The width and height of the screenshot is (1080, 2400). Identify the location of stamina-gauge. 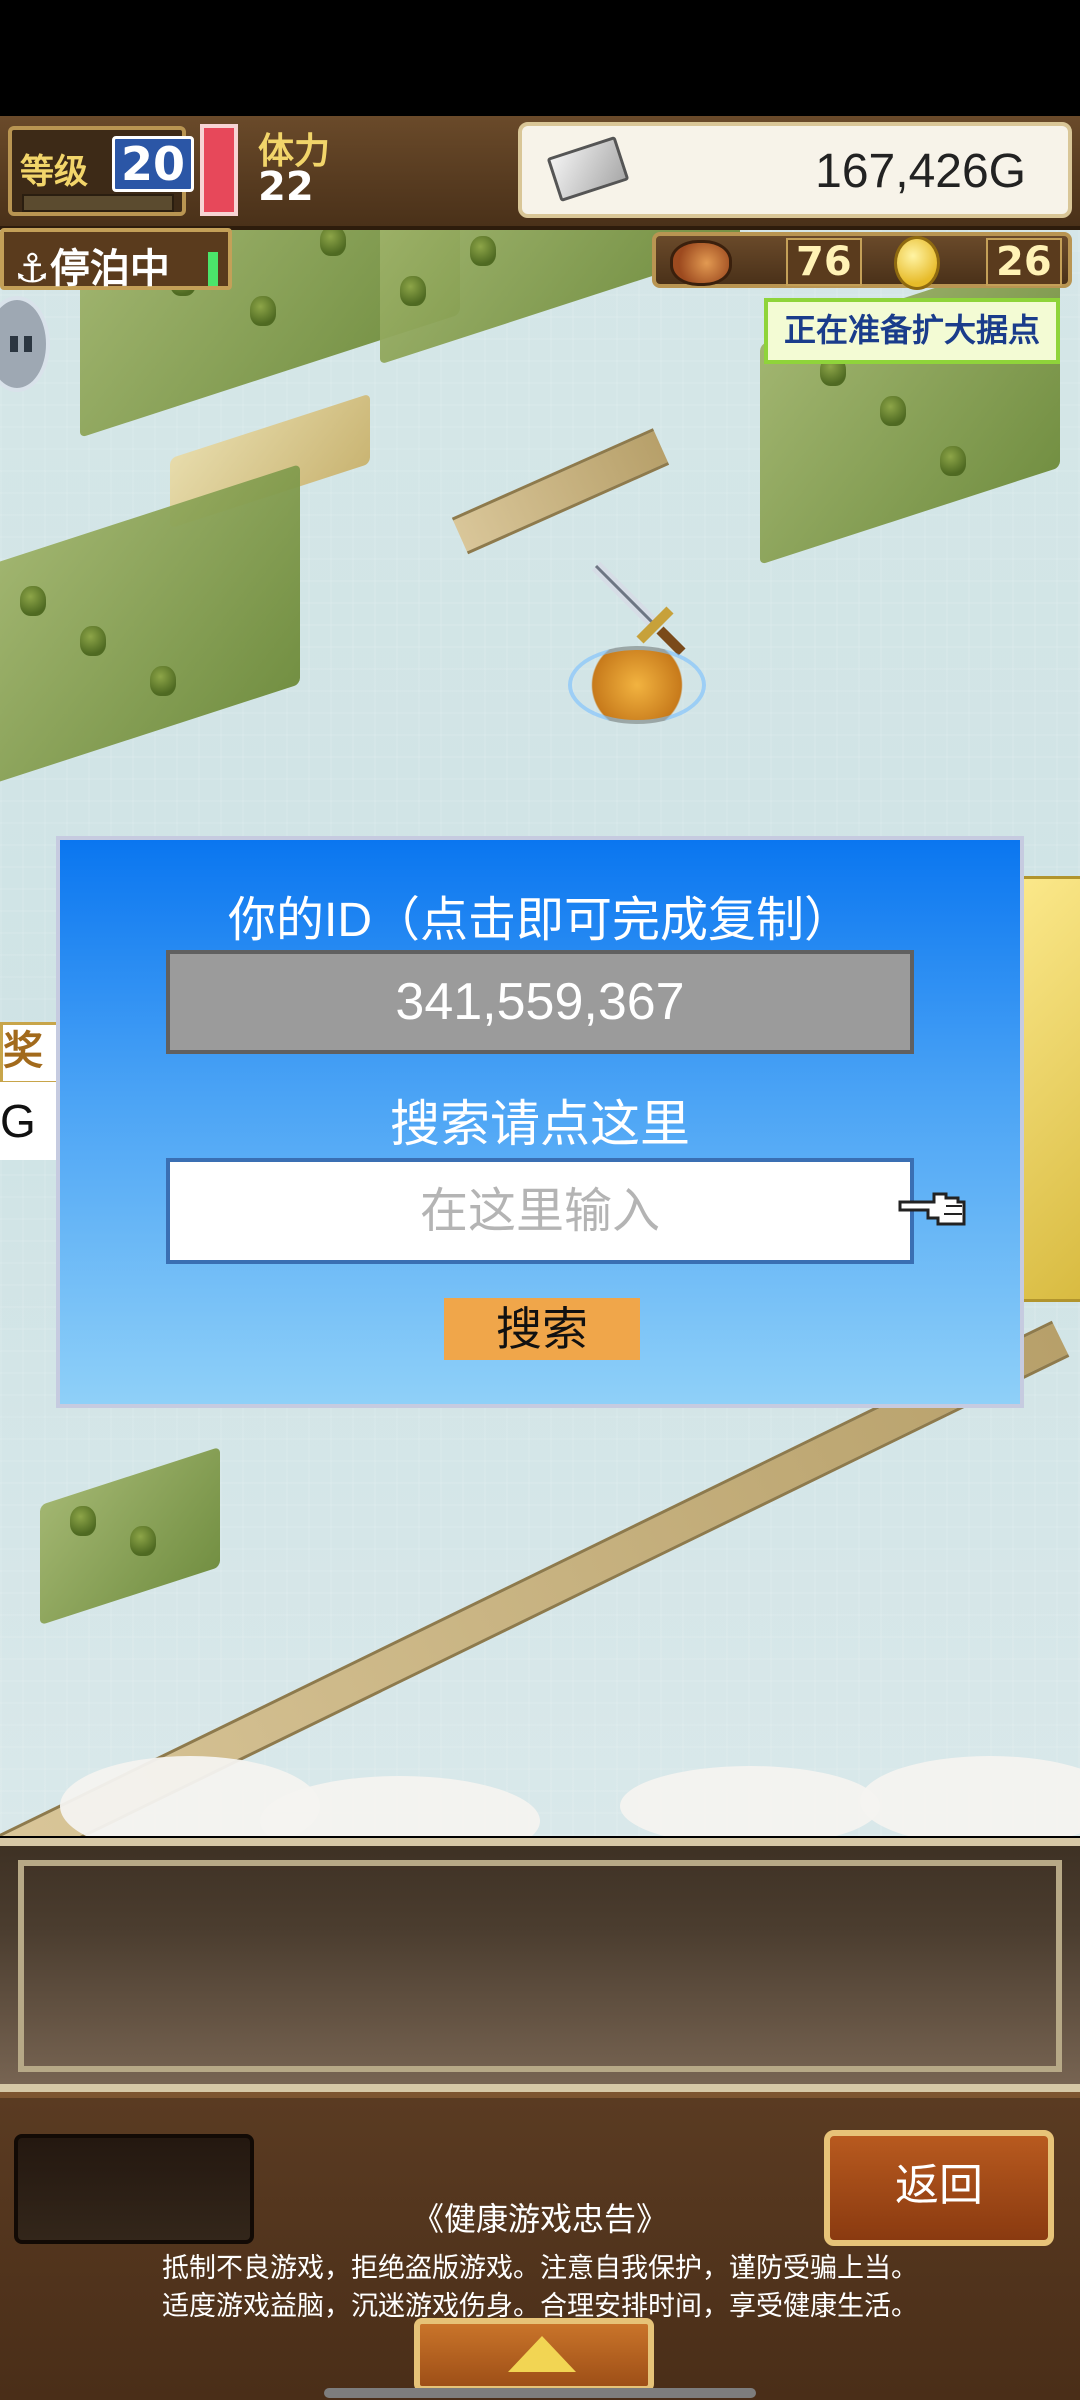
(219, 170).